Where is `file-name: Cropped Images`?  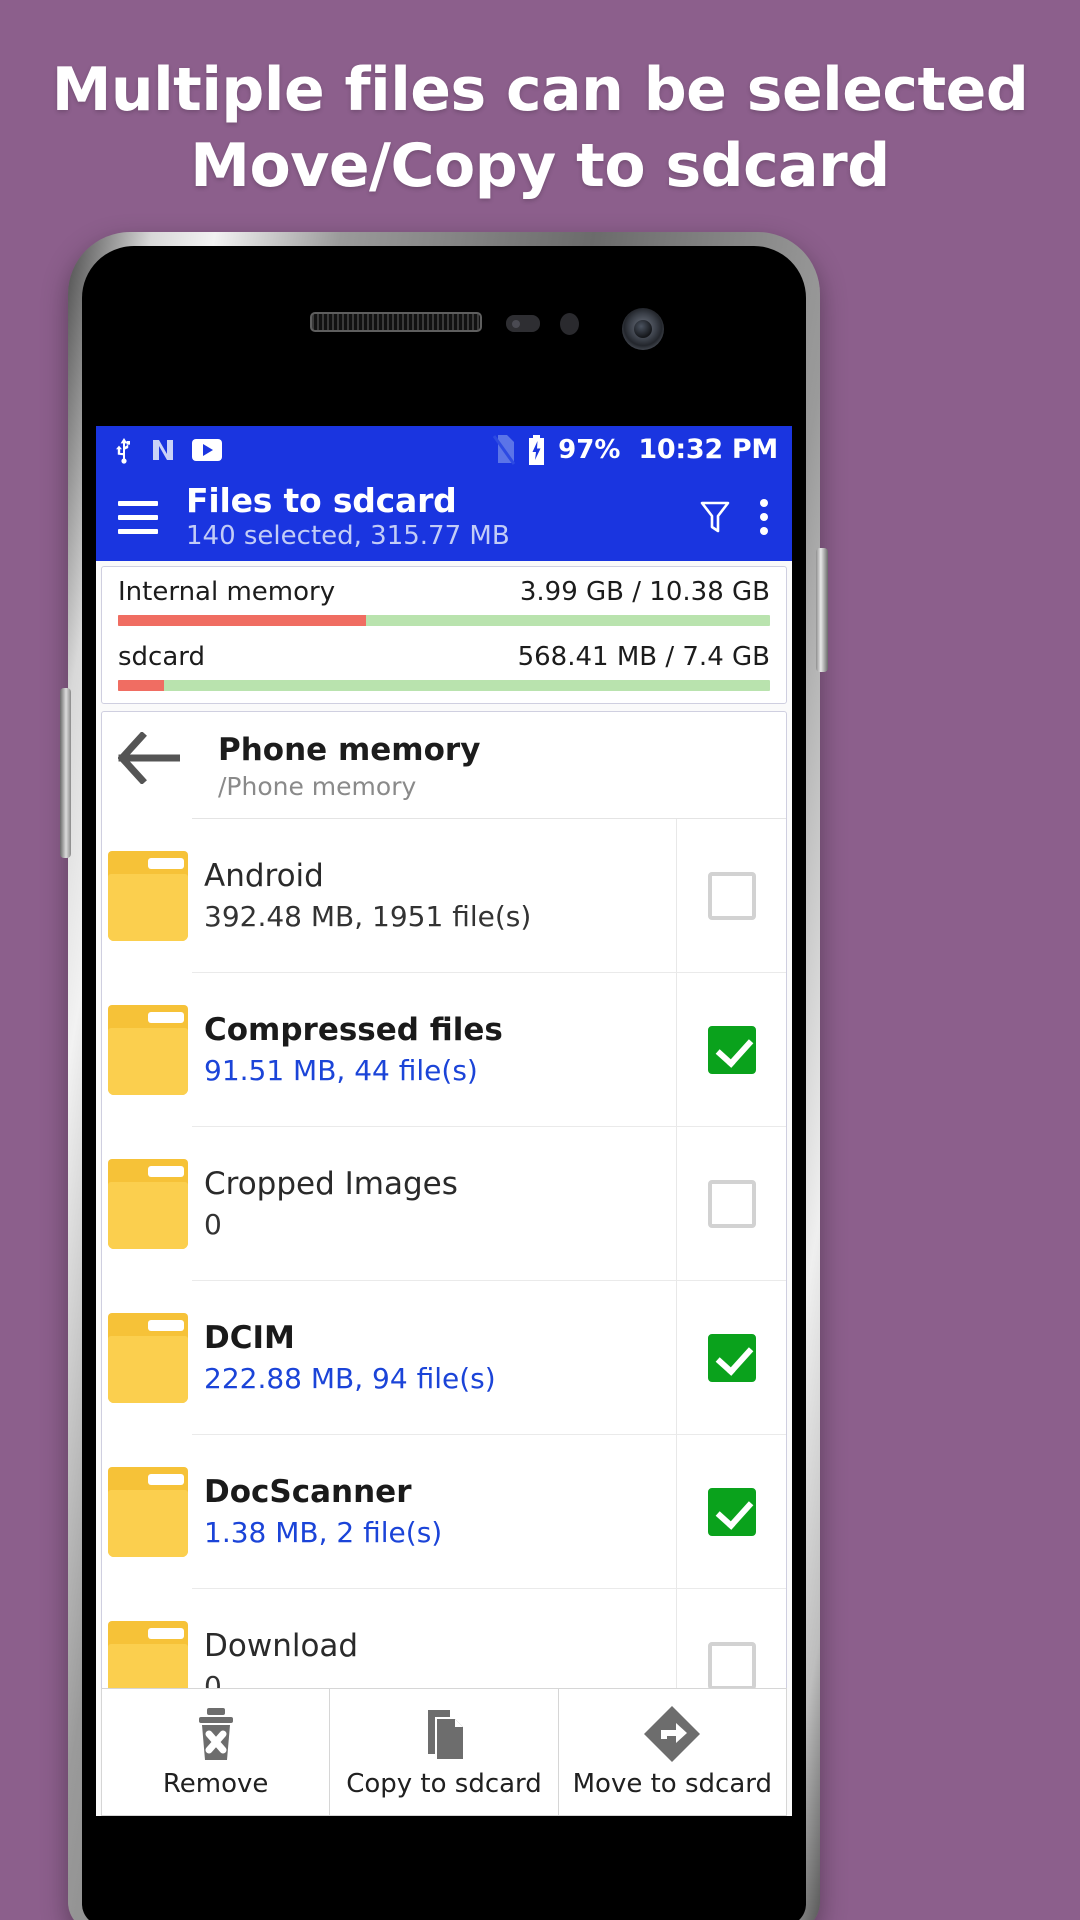
file-name: Cropped Images is located at coordinates (331, 1183).